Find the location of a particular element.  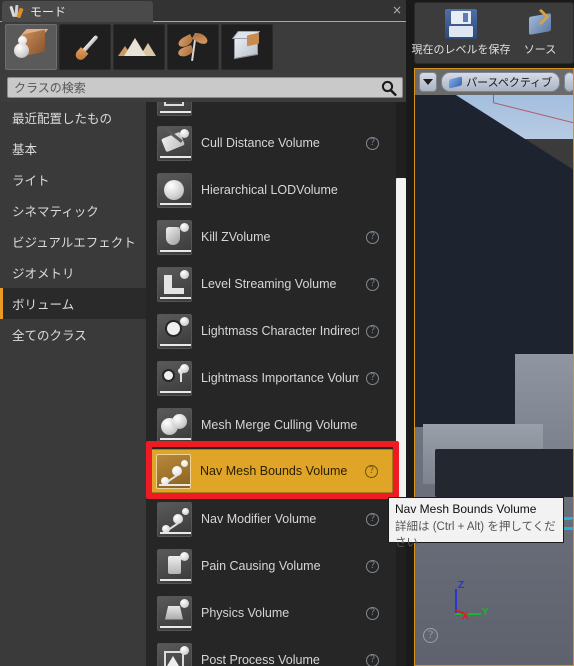

viewport-view-mode-button is located at coordinates (568, 82).